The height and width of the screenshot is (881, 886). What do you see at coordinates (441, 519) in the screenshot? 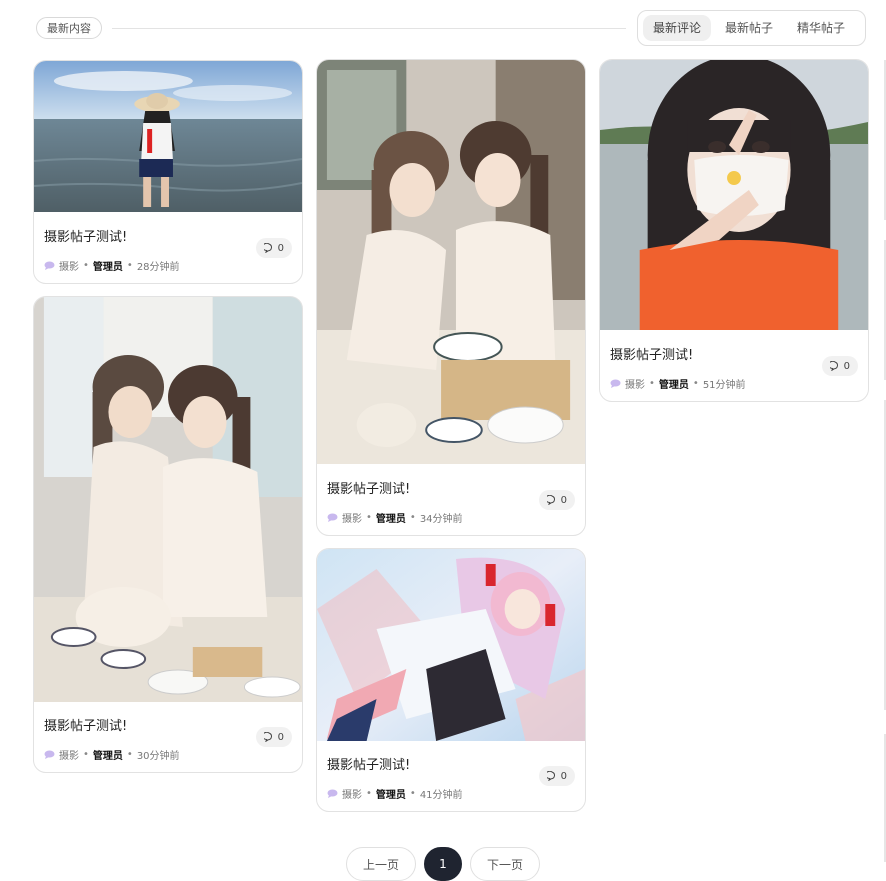
I see `post-time: 34分钟前` at bounding box center [441, 519].